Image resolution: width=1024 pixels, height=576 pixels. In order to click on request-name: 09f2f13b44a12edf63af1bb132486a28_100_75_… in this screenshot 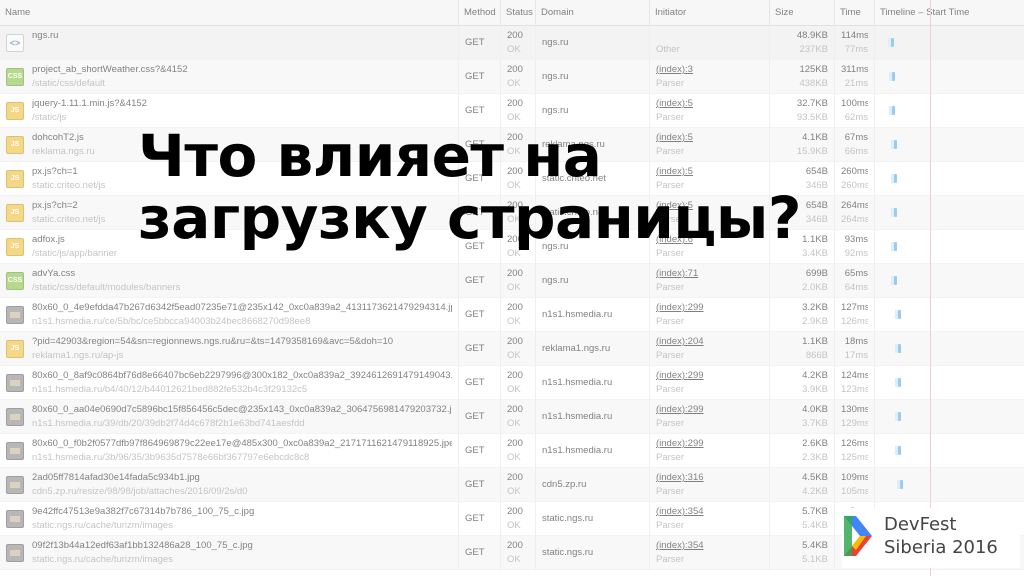, I will do `click(242, 545)`.